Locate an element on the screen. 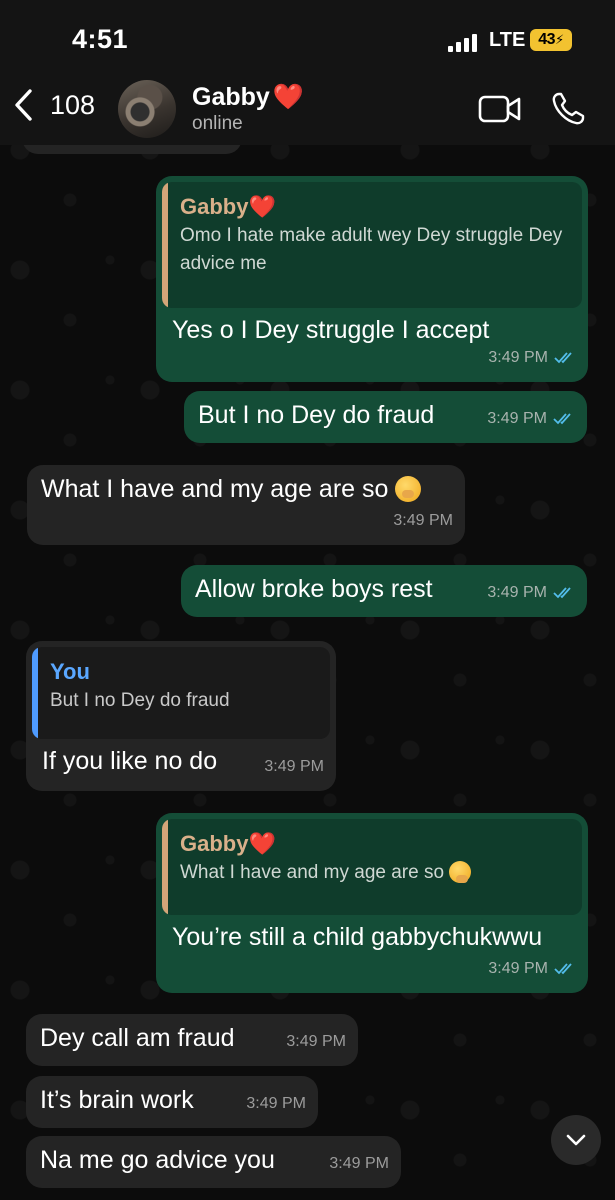  message-bubble-incoming: Dey call am fraud 3:49 PM is located at coordinates (192, 1040).